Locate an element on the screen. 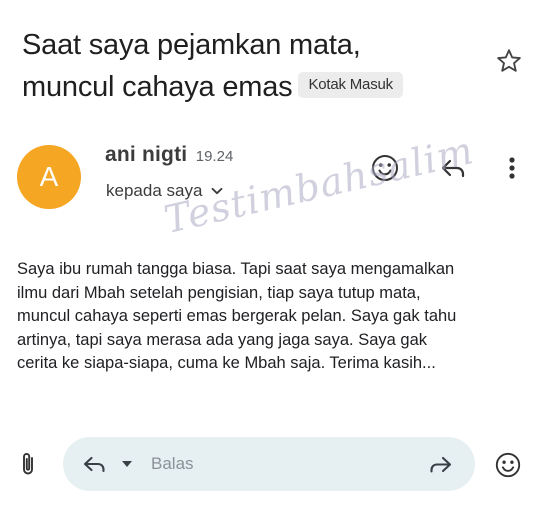 The image size is (542, 520). sender-avatar: A is located at coordinates (49, 177).